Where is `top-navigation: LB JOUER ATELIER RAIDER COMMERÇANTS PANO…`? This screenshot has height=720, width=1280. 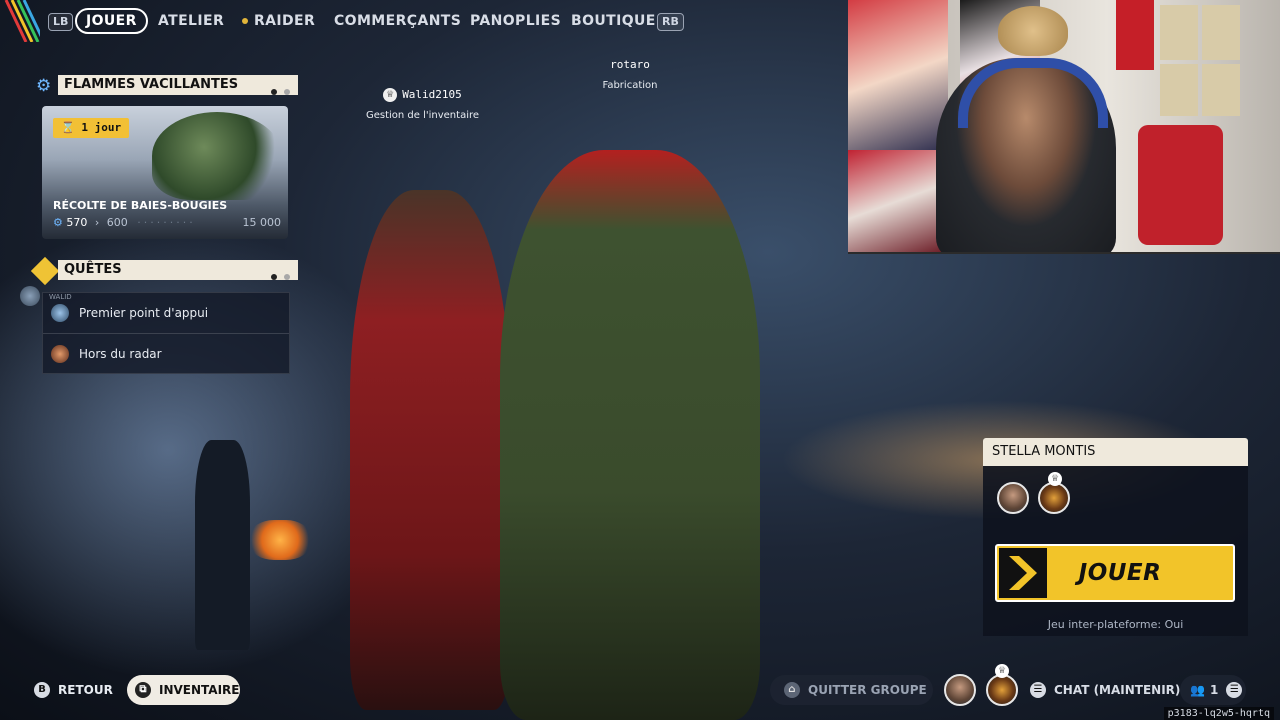
top-navigation: LB JOUER ATELIER RAIDER COMMERÇANTS PANO… is located at coordinates (424, 21).